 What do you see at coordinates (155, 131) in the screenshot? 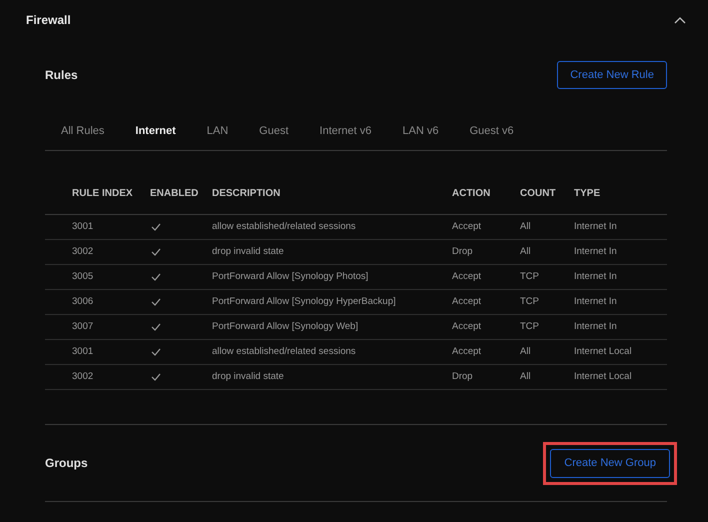
I see `filter-tab: Internet` at bounding box center [155, 131].